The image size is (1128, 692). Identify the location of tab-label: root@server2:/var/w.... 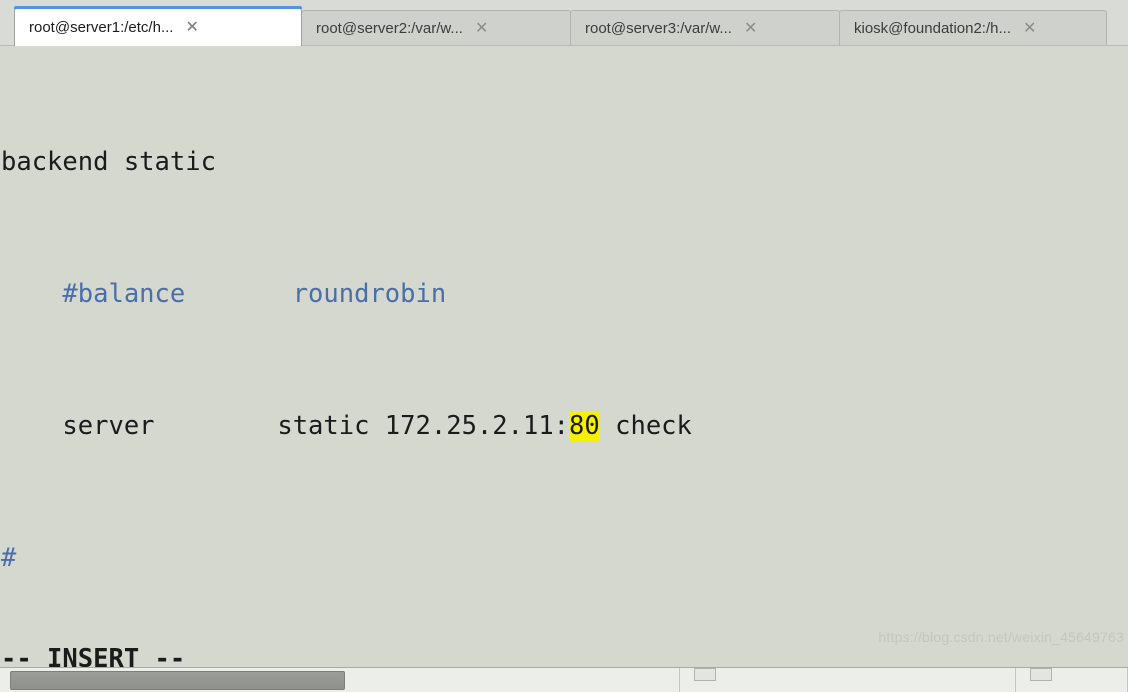
(389, 28).